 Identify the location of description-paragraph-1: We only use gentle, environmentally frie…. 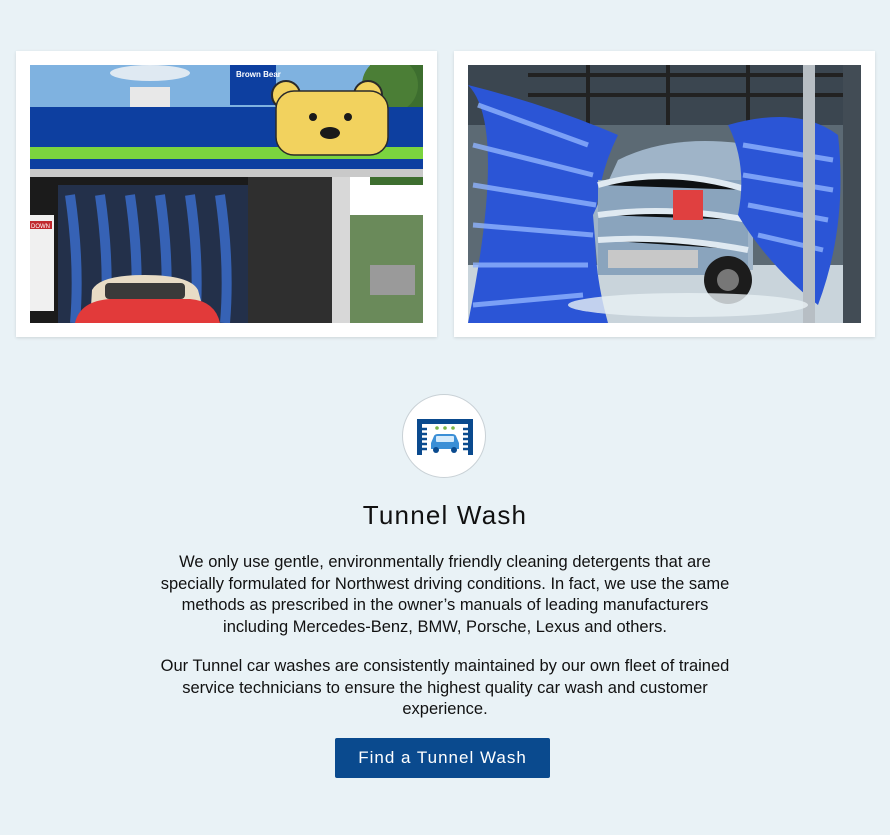
(445, 594).